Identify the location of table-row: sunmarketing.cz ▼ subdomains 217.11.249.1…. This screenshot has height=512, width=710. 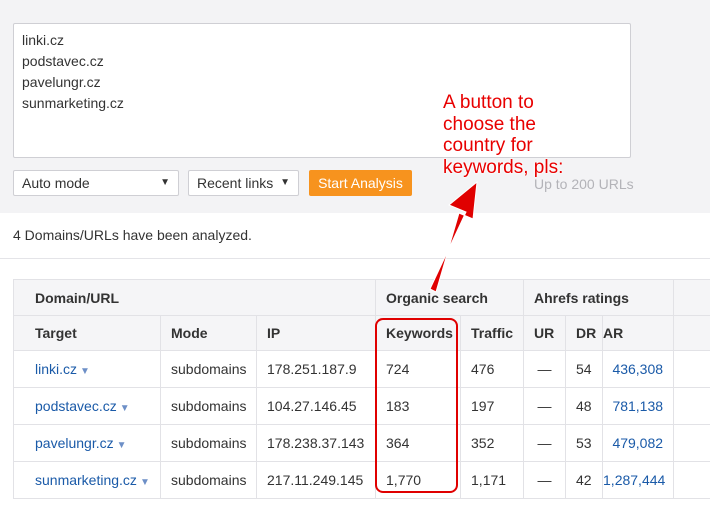
(361, 480).